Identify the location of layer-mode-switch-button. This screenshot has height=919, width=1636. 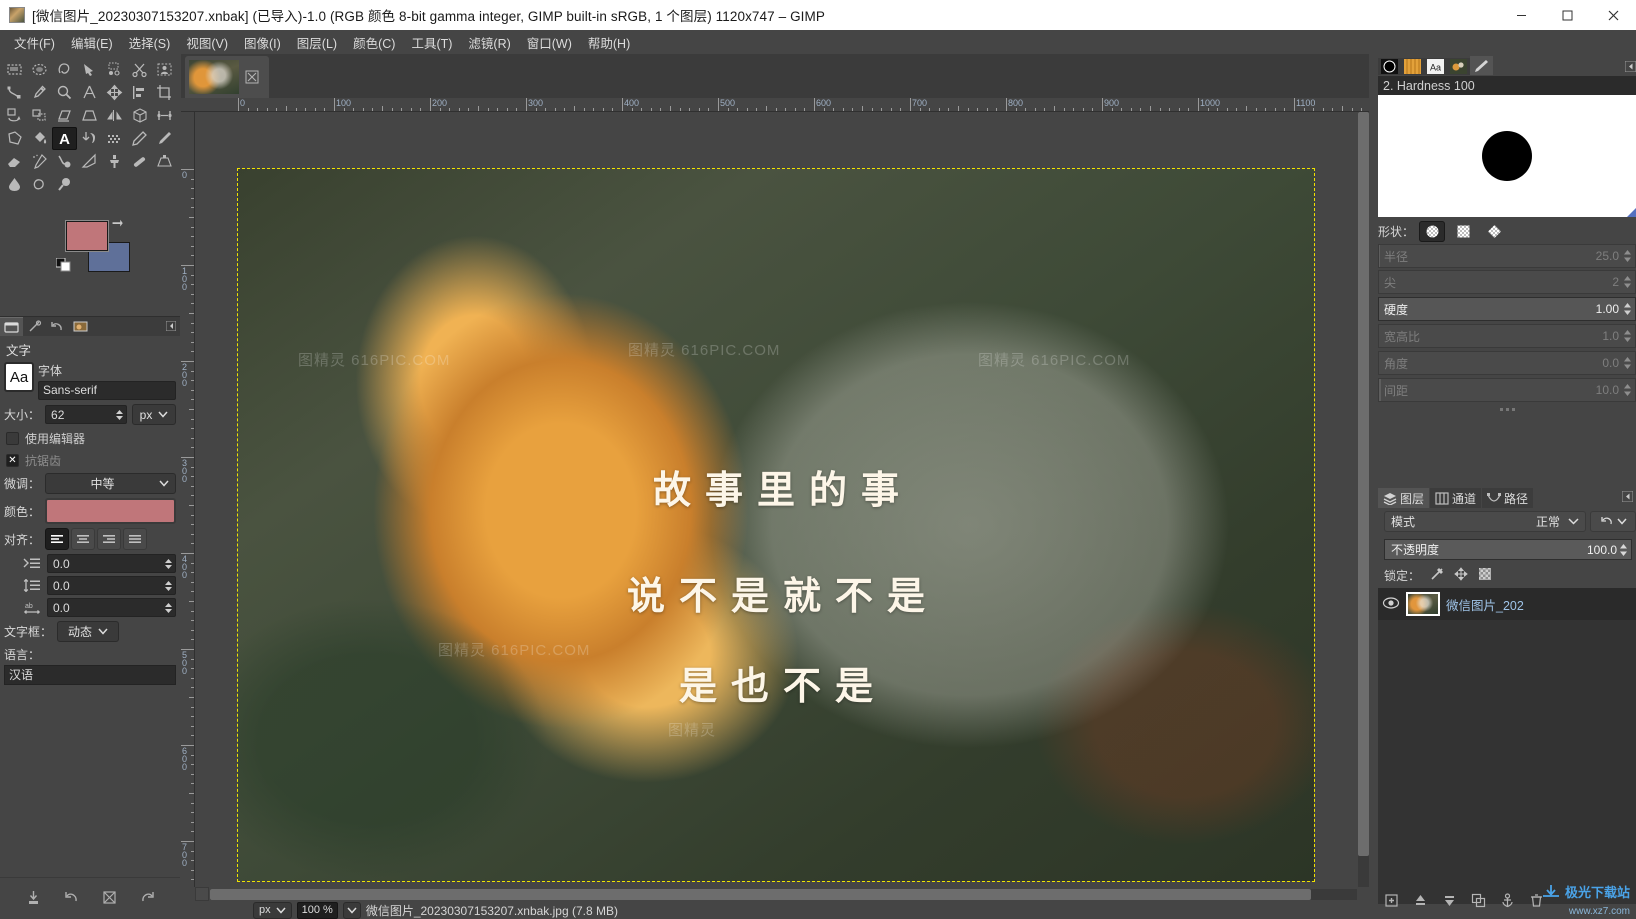
(1613, 521).